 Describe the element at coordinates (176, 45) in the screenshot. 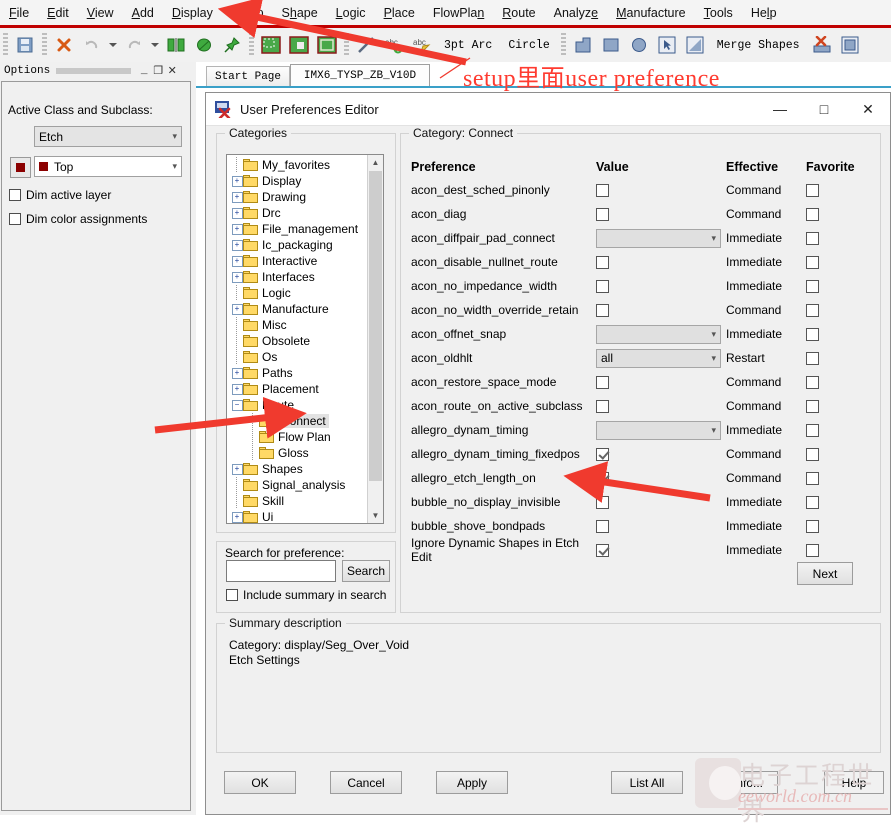

I see `mirror-icon` at that location.